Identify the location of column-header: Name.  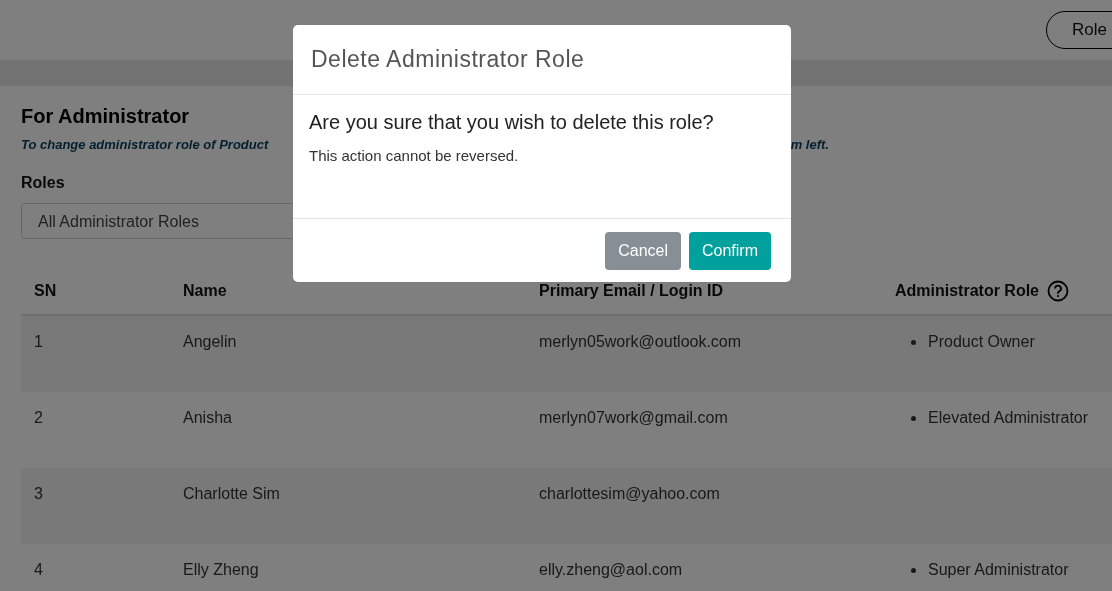
(205, 291).